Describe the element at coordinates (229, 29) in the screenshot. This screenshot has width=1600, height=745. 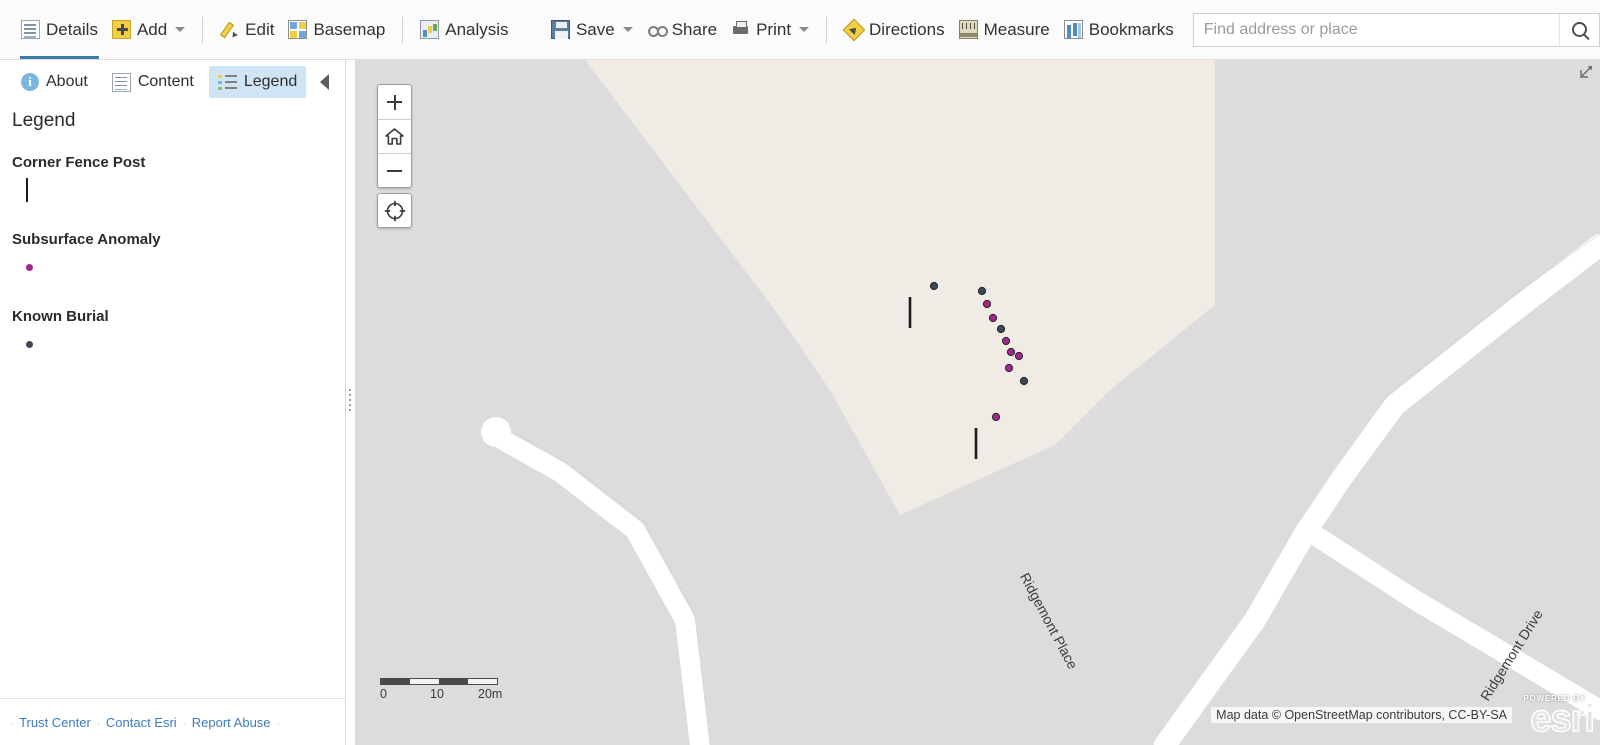
I see `edit-pencil-icon` at that location.